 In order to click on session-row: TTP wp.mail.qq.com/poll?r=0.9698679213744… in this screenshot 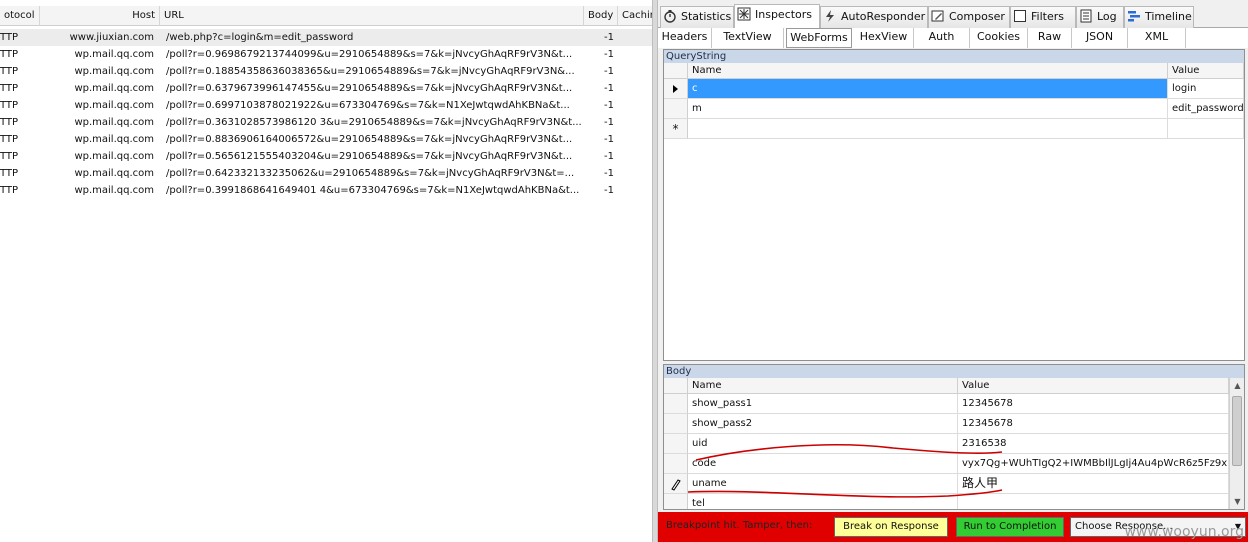, I will do `click(326, 54)`.